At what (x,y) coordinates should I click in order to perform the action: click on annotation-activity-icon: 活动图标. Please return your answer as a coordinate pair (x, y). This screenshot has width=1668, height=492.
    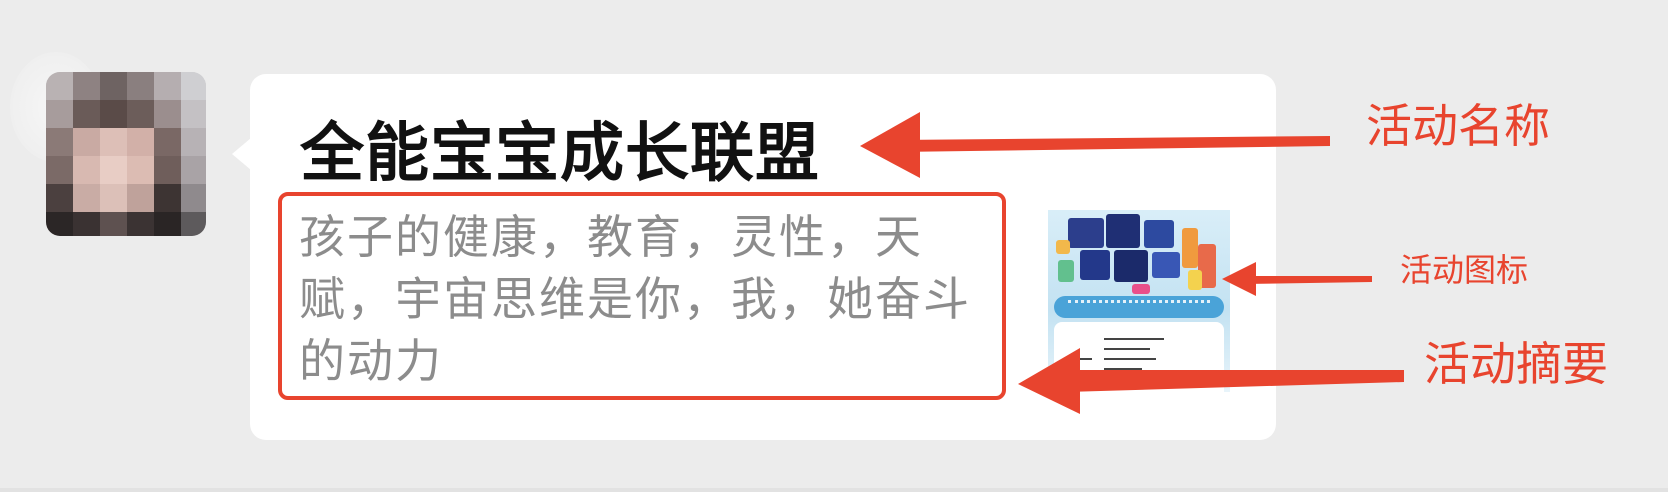
    Looking at the image, I should click on (1464, 270).